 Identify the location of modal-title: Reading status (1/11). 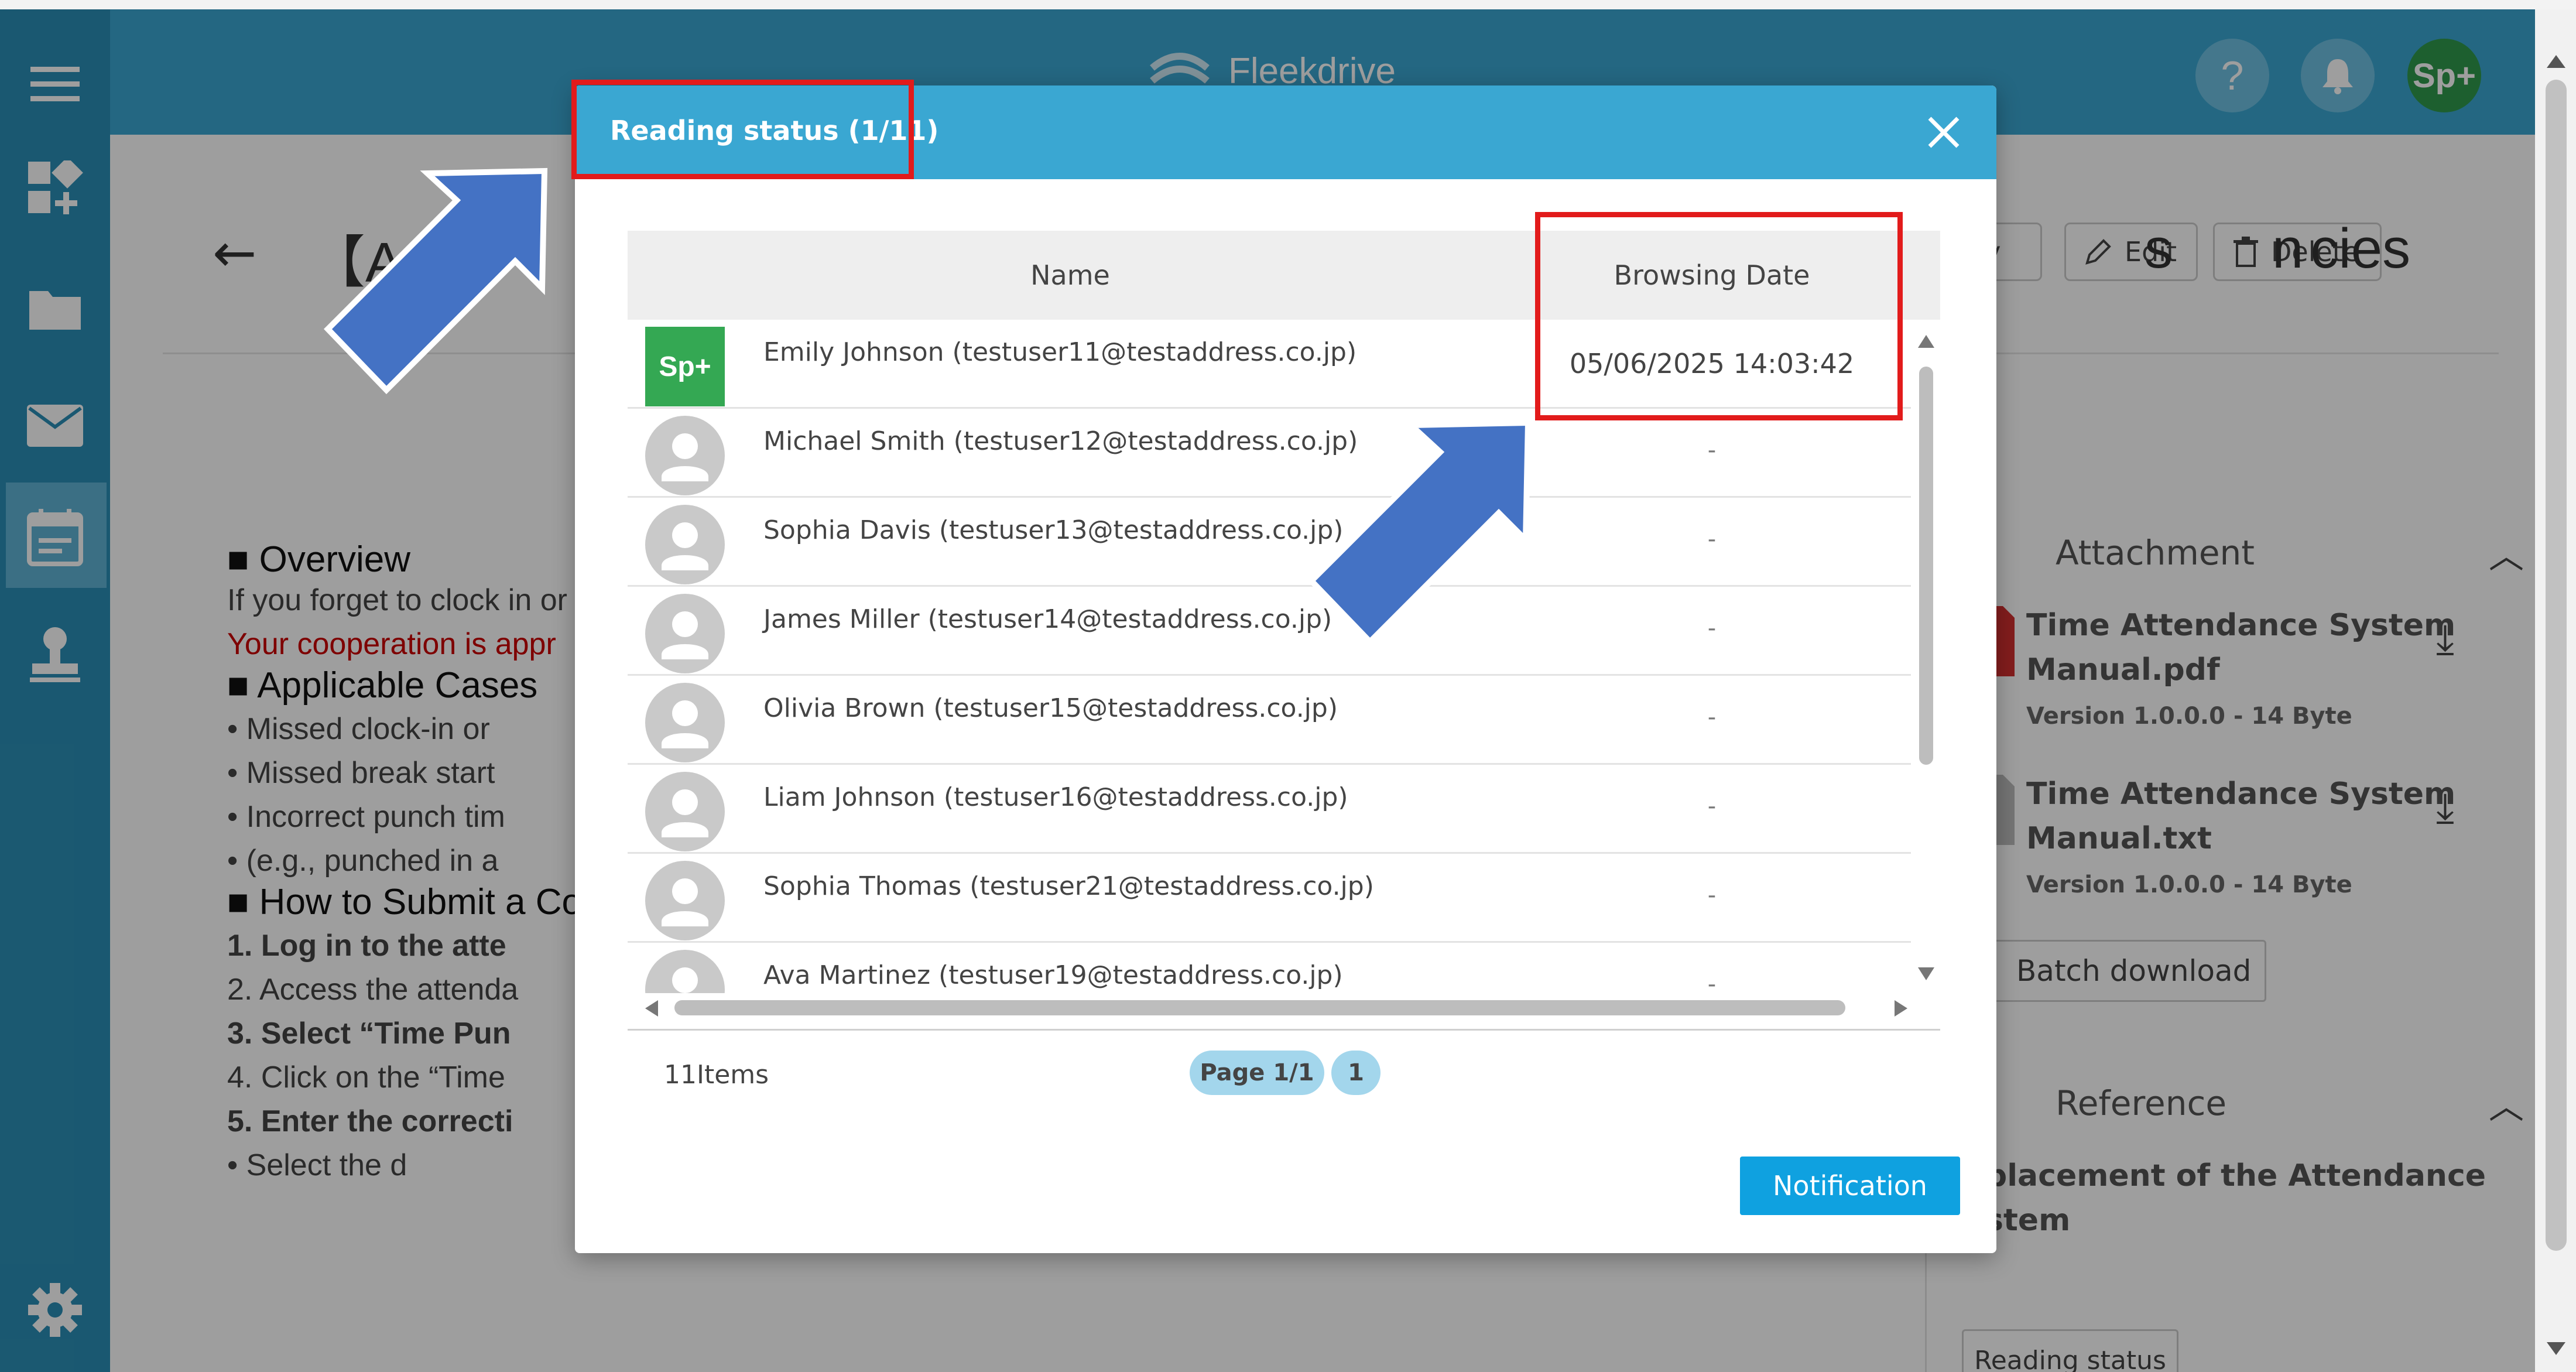
(774, 130).